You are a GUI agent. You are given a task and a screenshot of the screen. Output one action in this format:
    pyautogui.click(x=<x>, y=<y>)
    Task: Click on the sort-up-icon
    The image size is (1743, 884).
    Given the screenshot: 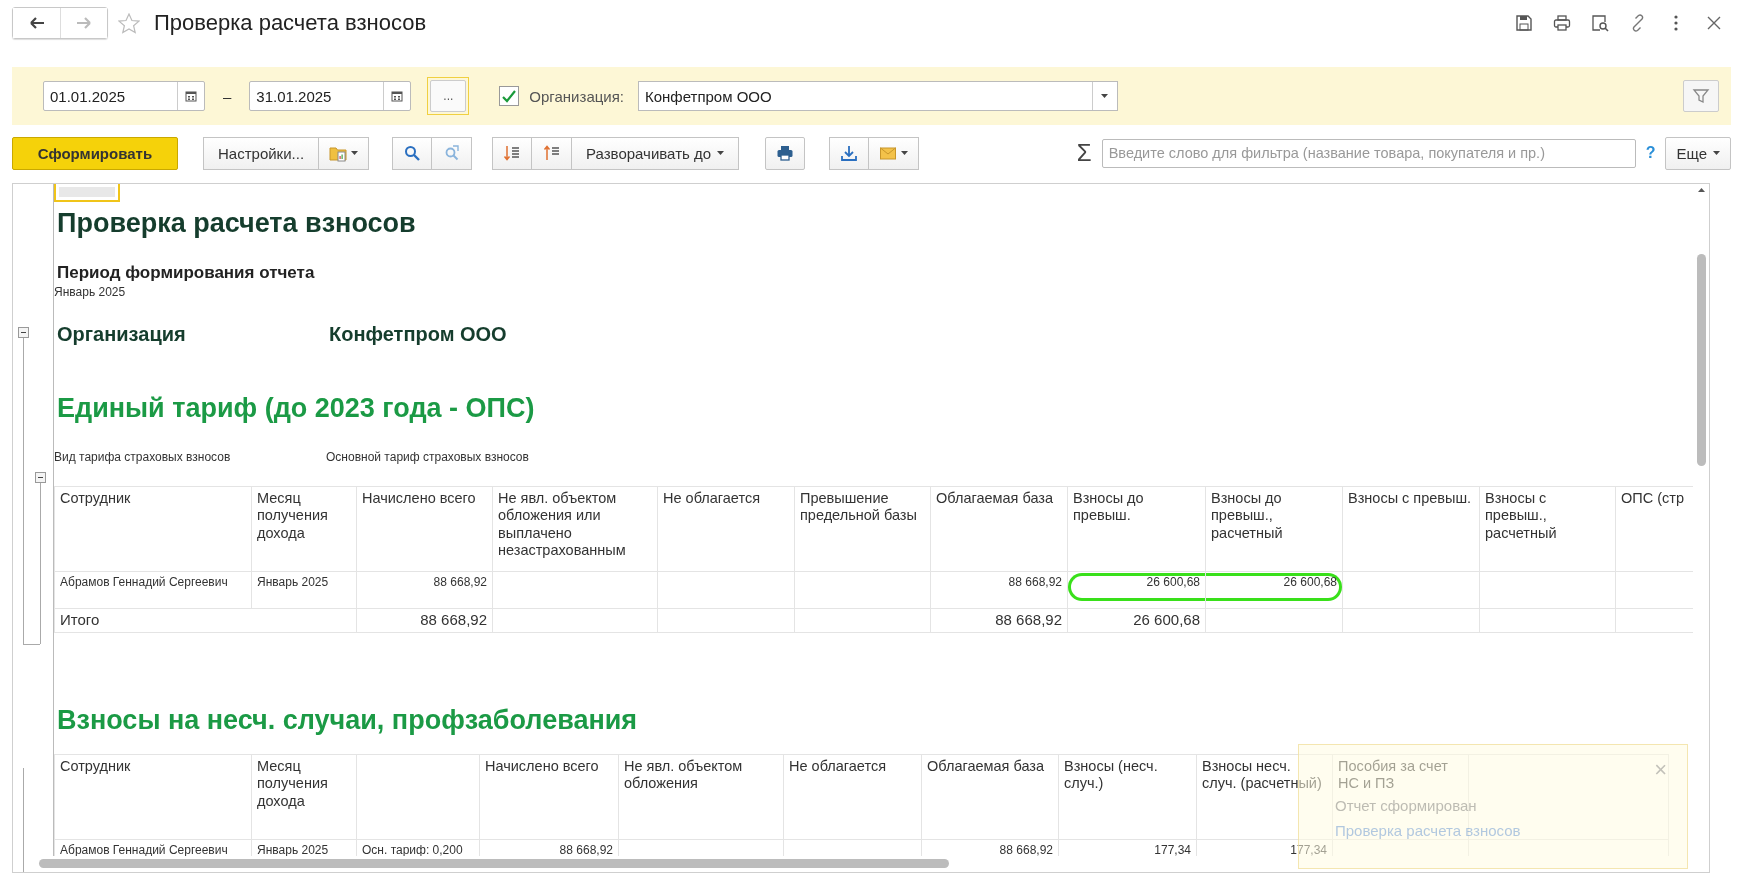 What is the action you would take?
    pyautogui.click(x=551, y=153)
    